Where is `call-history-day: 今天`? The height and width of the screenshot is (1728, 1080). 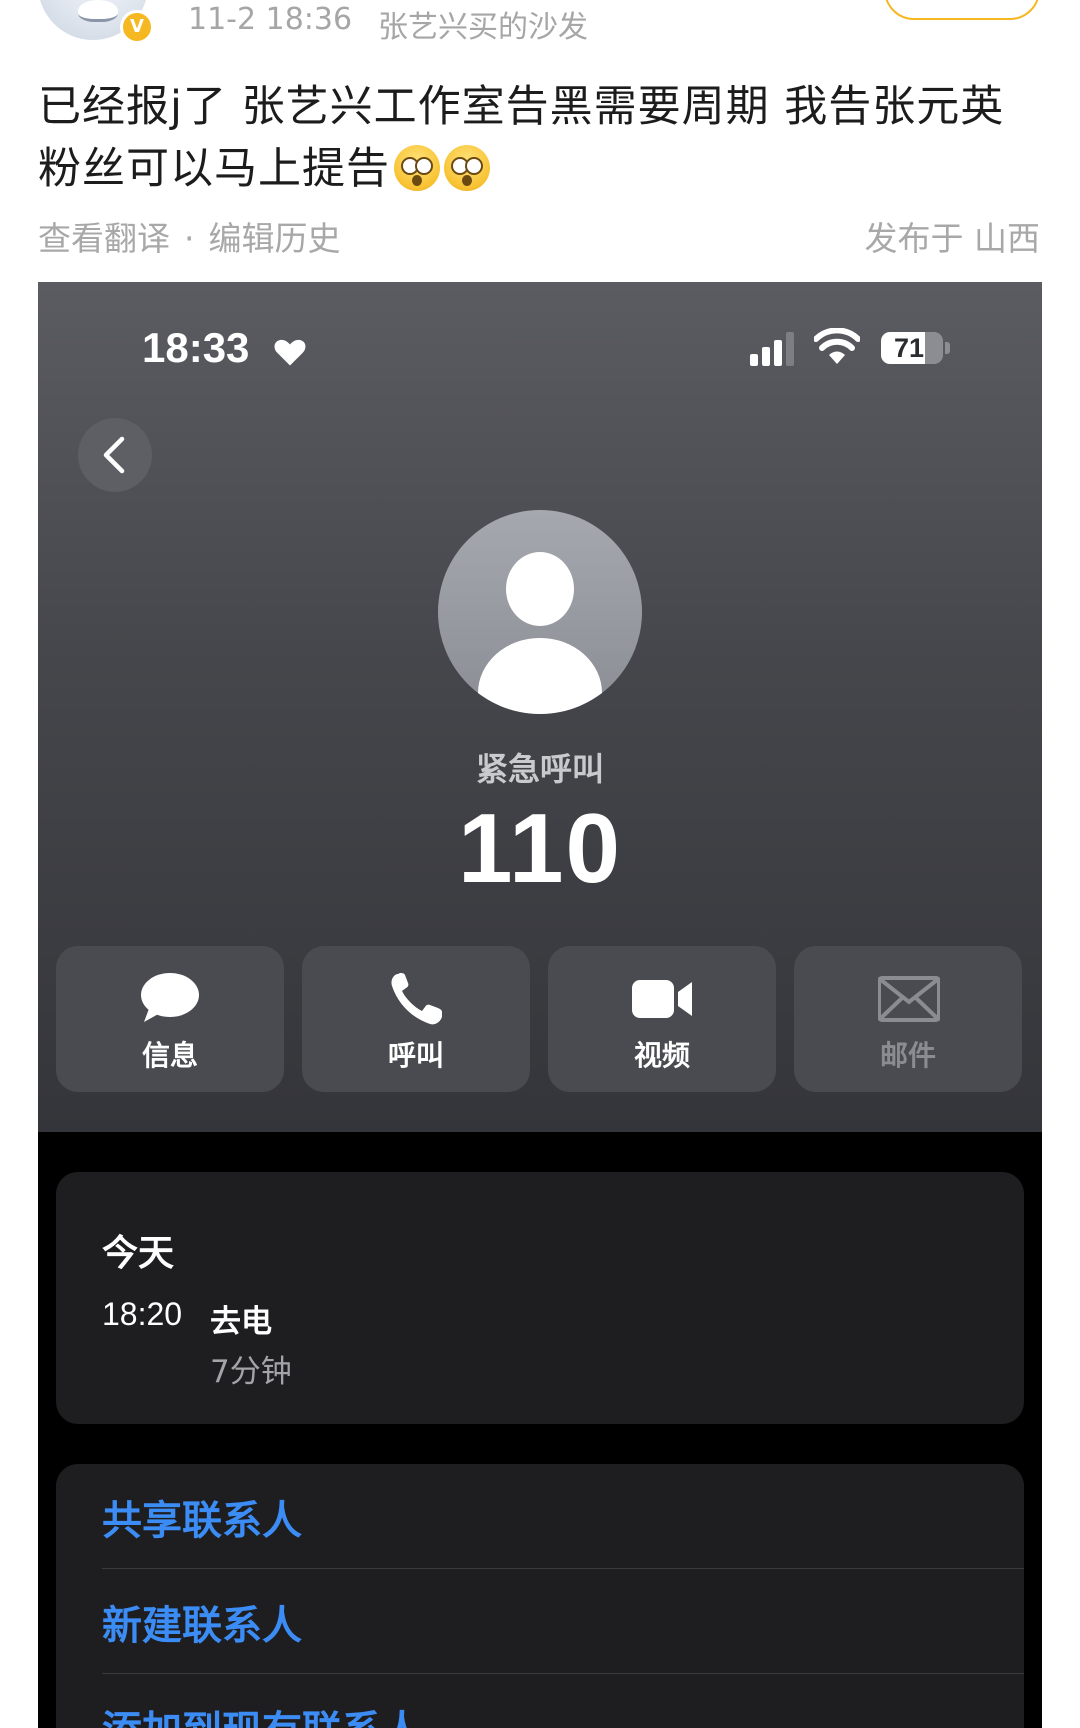
call-history-day: 今天 is located at coordinates (138, 1253).